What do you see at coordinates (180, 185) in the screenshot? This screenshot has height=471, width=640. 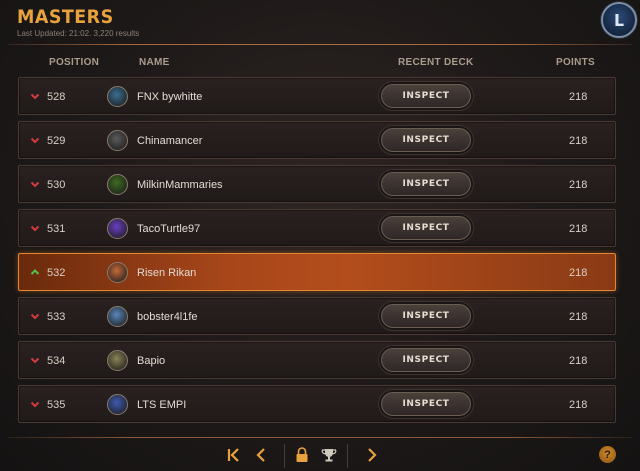 I see `row-player-name: MilkinMammaries` at bounding box center [180, 185].